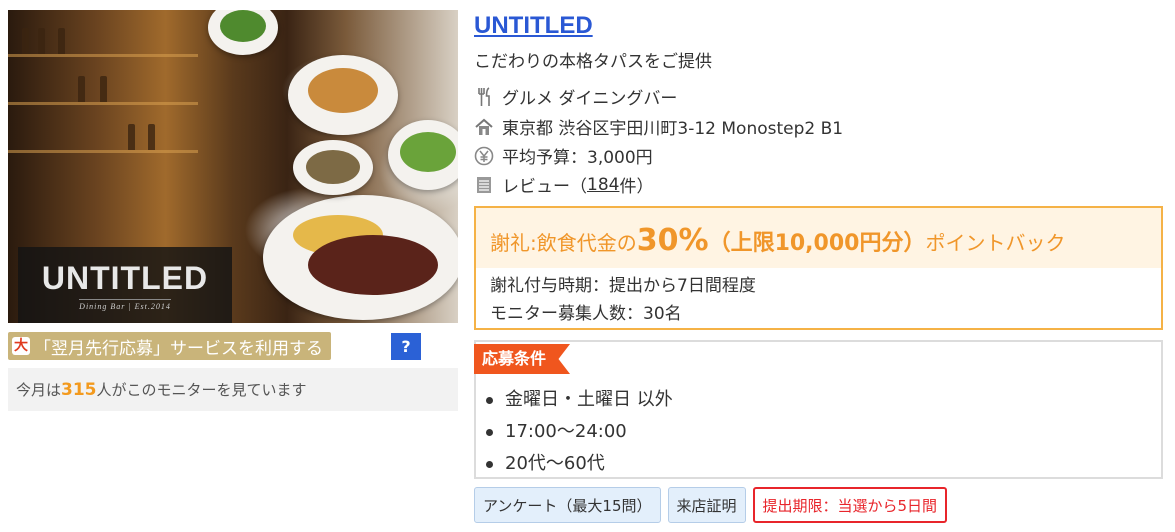 This screenshot has height=532, width=1175. Describe the element at coordinates (673, 129) in the screenshot. I see `shop-address: 東京都 渋谷区宇田川町3-12 Monostep2 B1` at that location.